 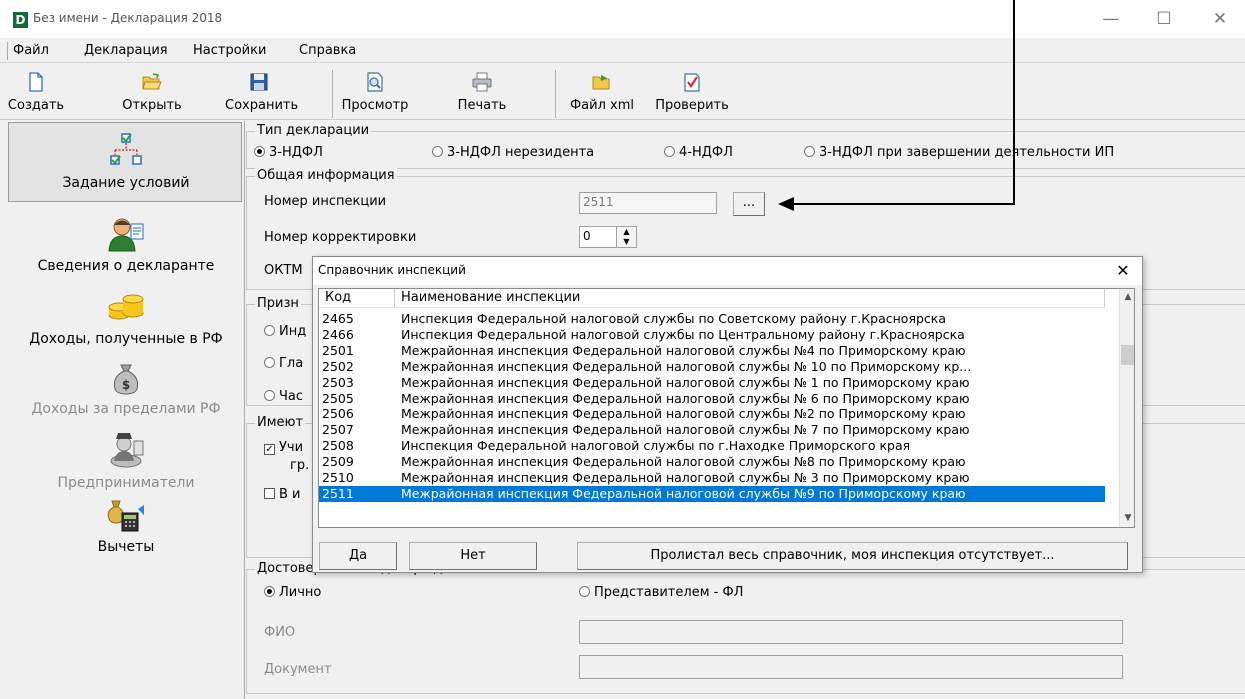 I want to click on open-folder-icon, so click(x=152, y=81).